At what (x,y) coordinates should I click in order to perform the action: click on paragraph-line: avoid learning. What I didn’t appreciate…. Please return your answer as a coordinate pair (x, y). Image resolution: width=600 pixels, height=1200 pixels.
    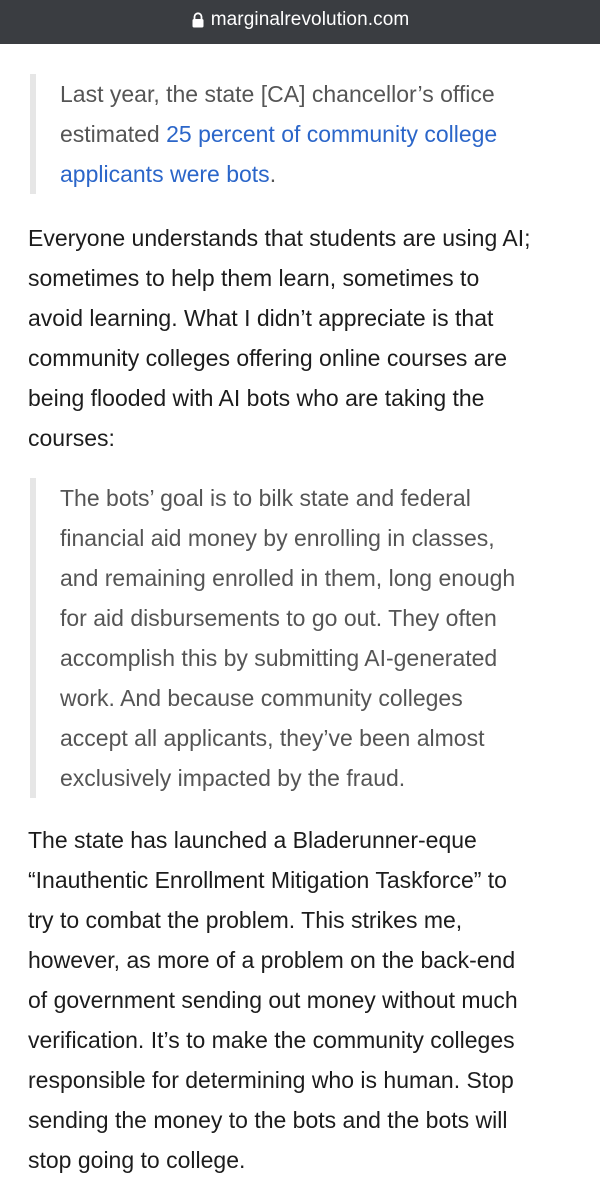
    Looking at the image, I should click on (261, 318).